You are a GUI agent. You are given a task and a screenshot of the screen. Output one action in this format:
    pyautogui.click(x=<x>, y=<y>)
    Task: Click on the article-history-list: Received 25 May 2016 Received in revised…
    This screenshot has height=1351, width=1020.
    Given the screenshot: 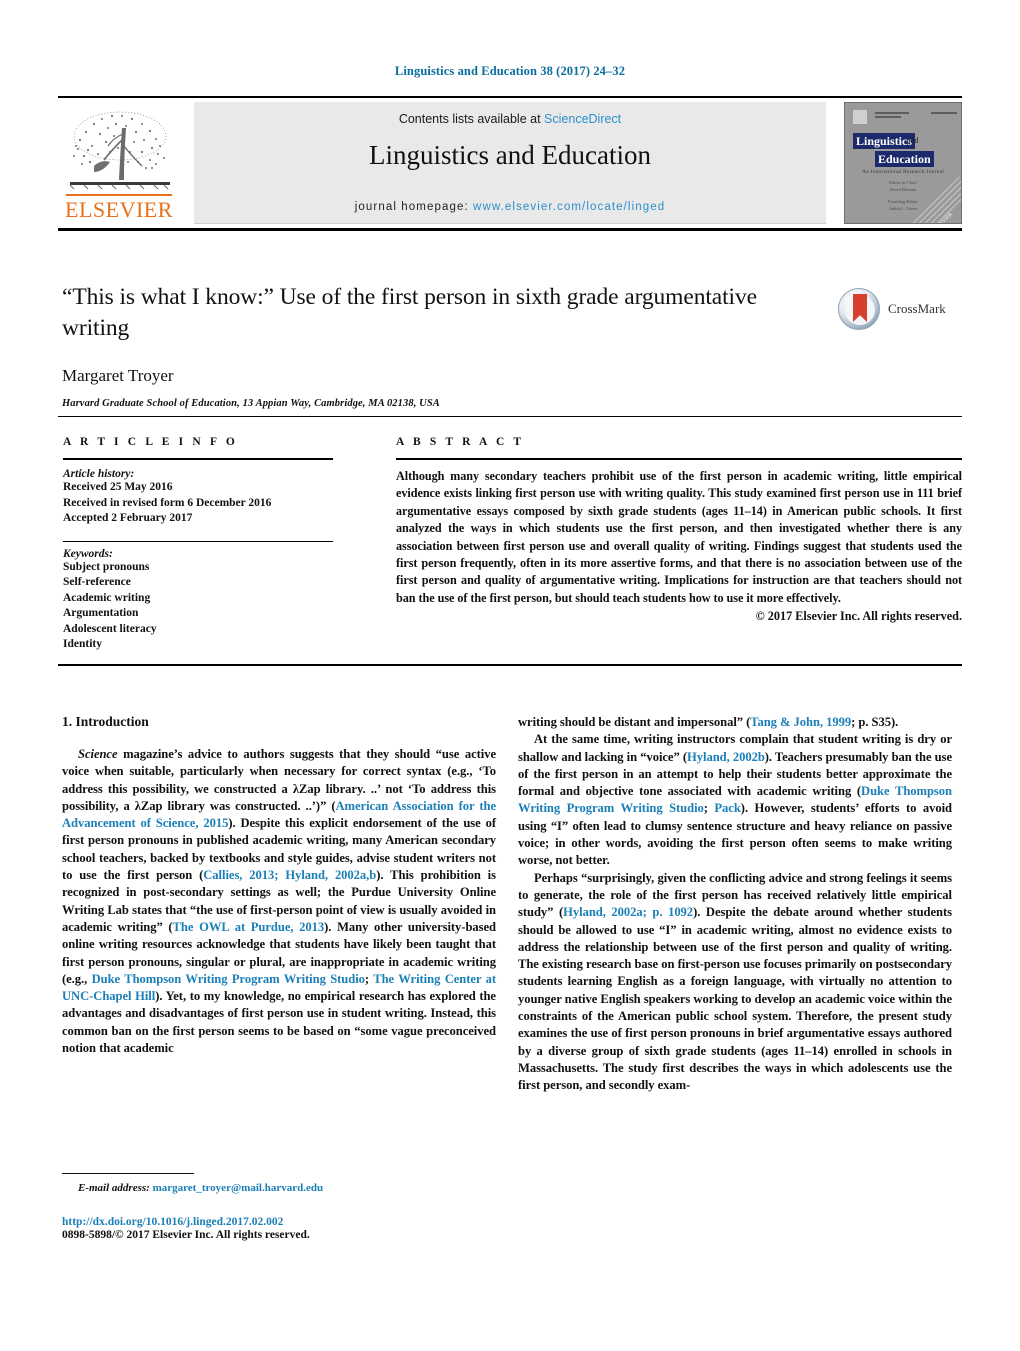 What is the action you would take?
    pyautogui.click(x=198, y=503)
    